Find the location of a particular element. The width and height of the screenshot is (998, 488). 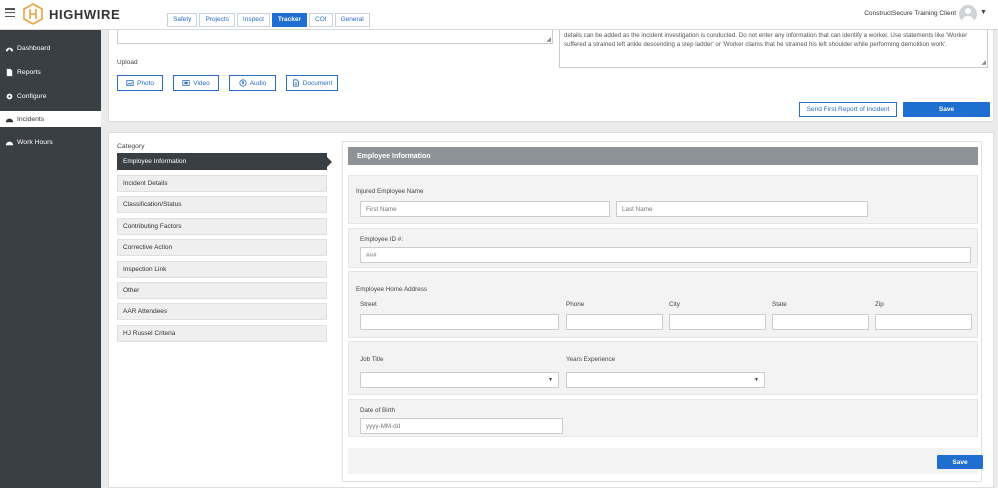

description-textarea-left: ◢ is located at coordinates (335, 37).